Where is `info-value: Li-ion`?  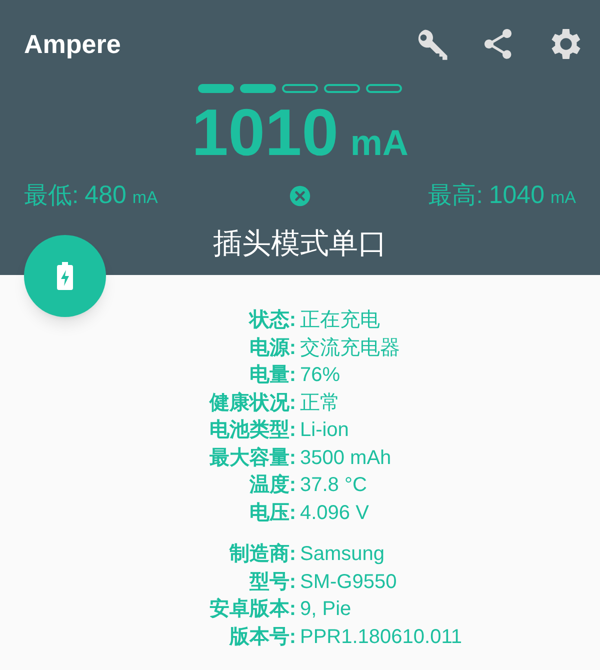 info-value: Li-ion is located at coordinates (325, 430).